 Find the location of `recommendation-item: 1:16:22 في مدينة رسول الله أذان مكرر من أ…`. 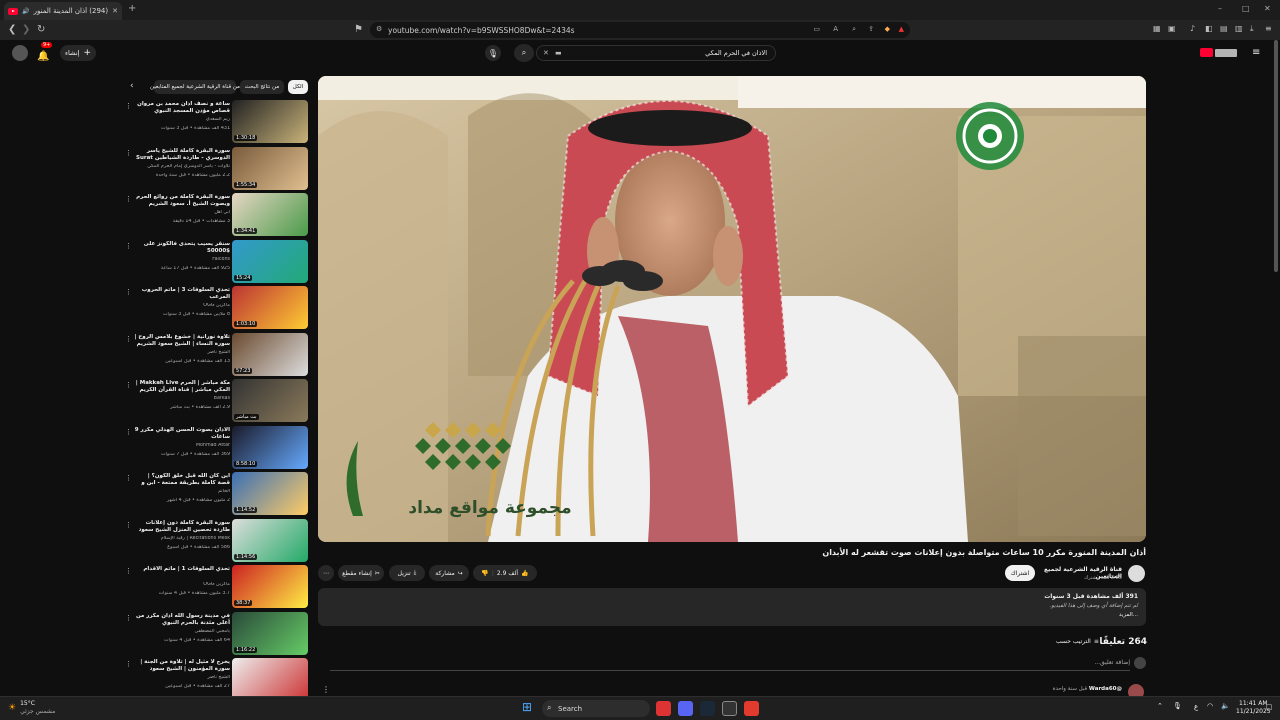

recommendation-item: 1:16:22 في مدينة رسول الله أذان مكرر من أ… is located at coordinates (217, 633).